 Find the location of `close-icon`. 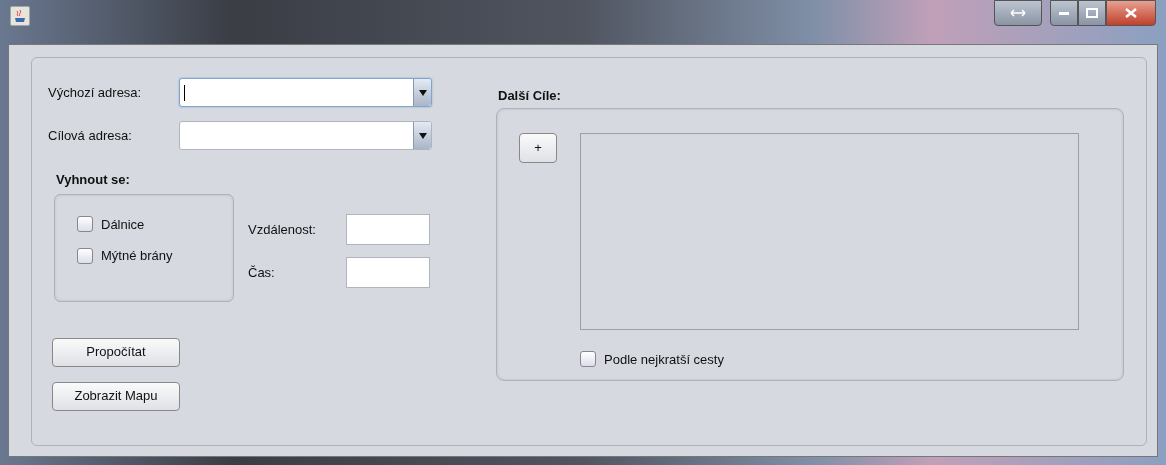

close-icon is located at coordinates (1131, 13).